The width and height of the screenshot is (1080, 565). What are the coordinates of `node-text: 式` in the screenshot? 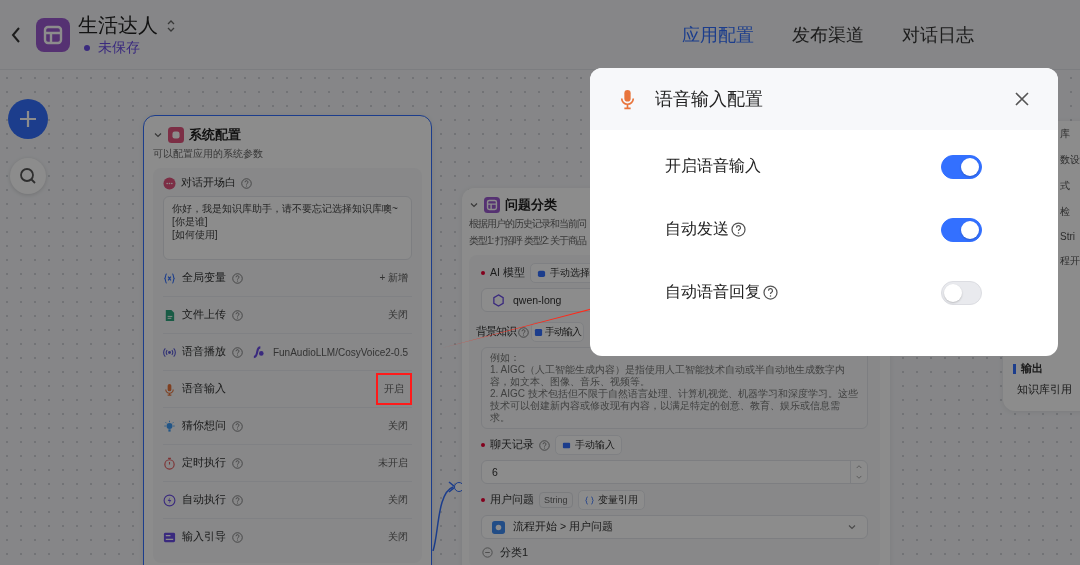 It's located at (1065, 186).